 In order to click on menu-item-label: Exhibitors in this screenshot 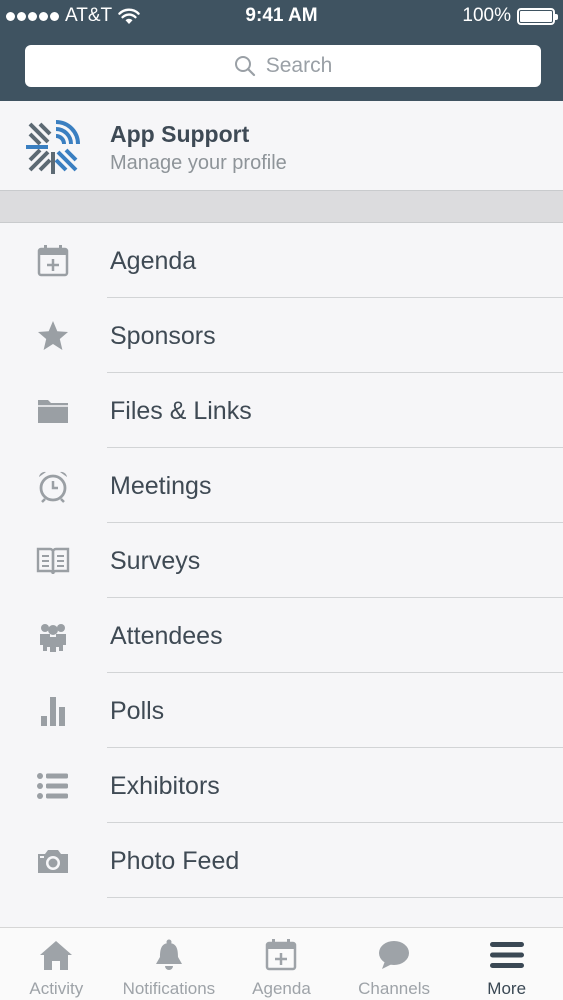, I will do `click(165, 786)`.